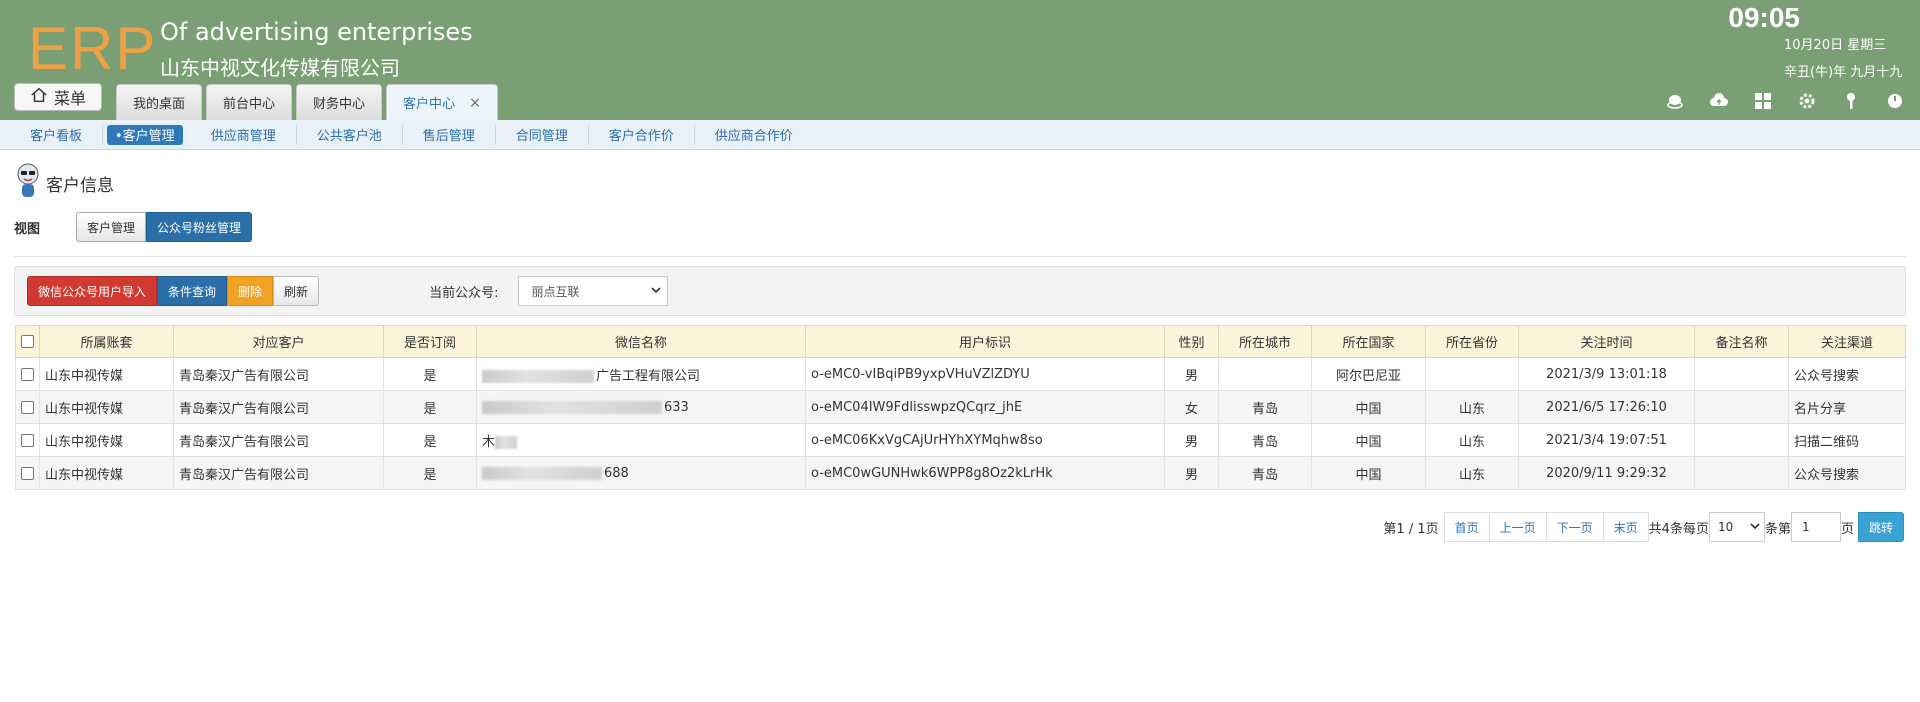  Describe the element at coordinates (1517, 527) in the screenshot. I see `prev-page-button: 上一页` at that location.